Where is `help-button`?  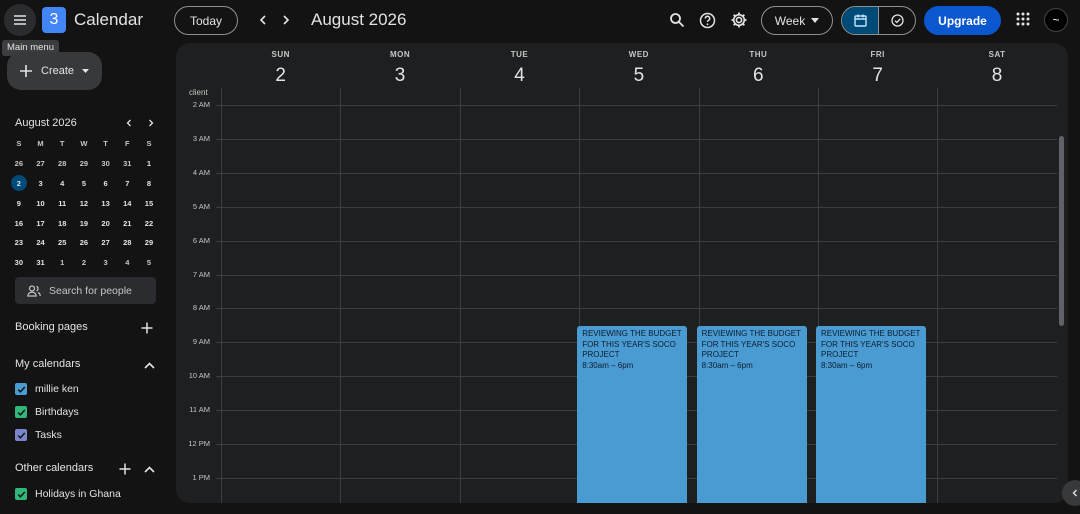
help-button is located at coordinates (707, 20).